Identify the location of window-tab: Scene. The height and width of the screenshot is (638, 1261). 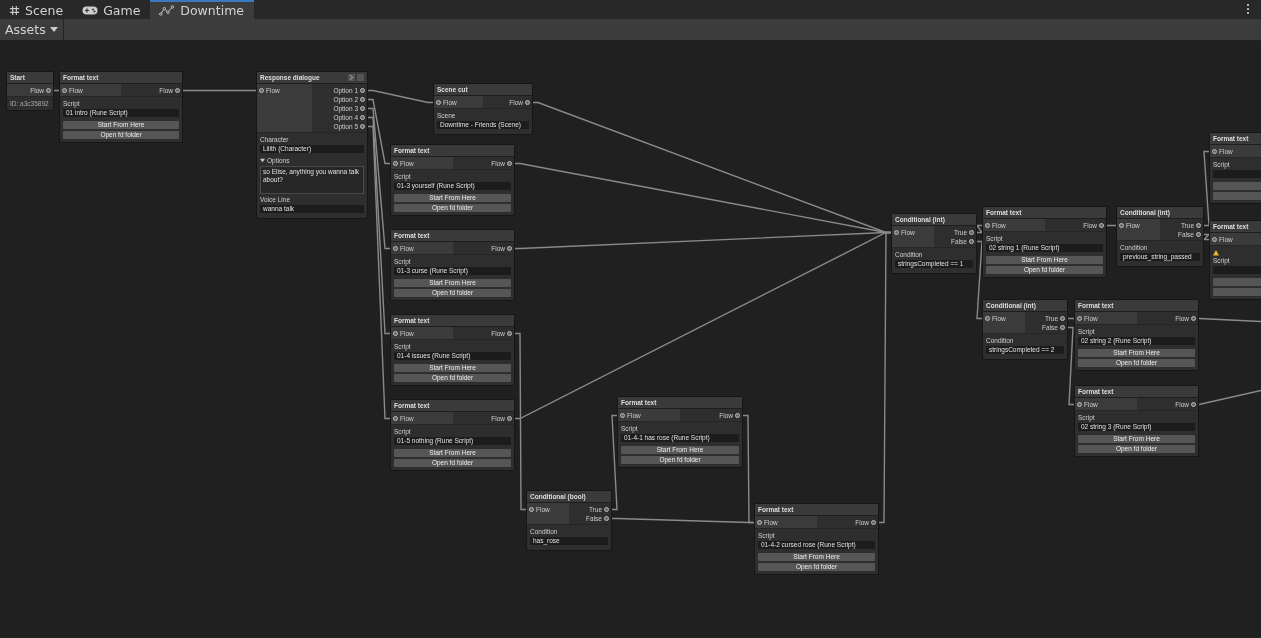
(37, 9).